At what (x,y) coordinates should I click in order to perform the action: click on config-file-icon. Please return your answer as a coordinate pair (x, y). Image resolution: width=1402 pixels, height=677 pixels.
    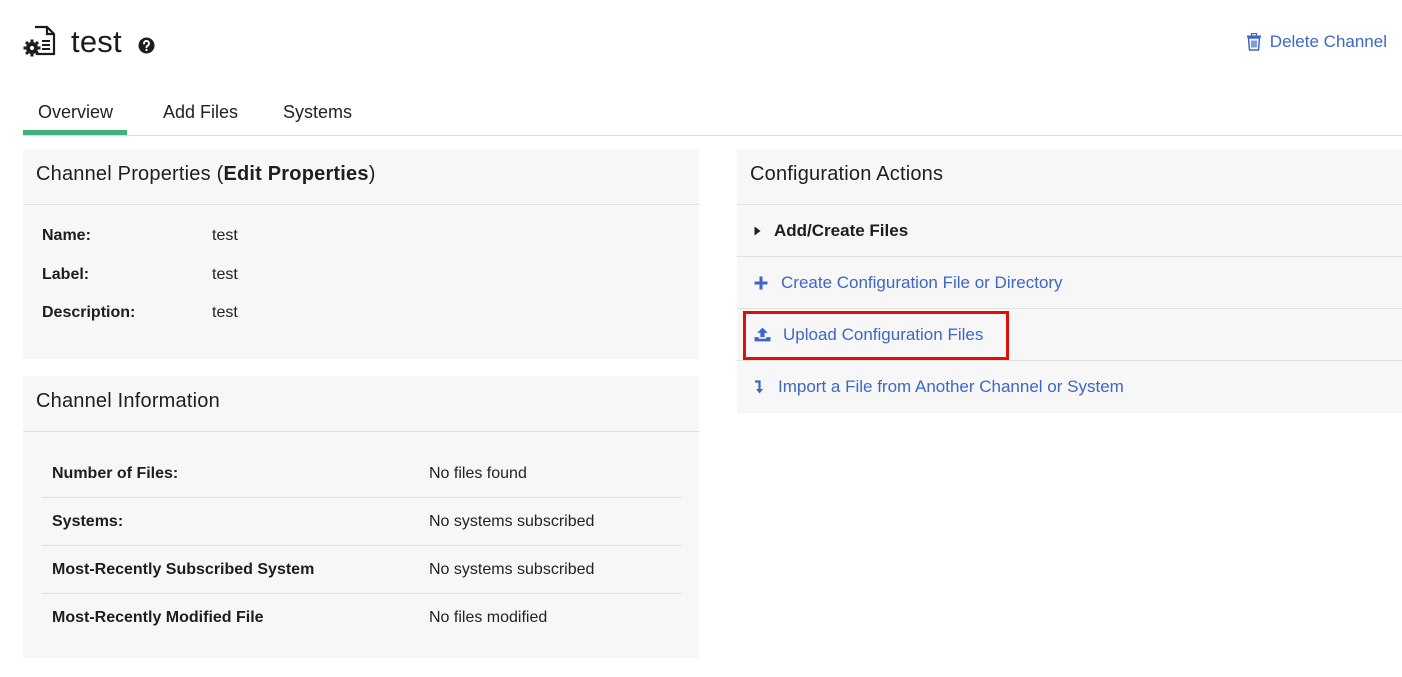
    Looking at the image, I should click on (39, 41).